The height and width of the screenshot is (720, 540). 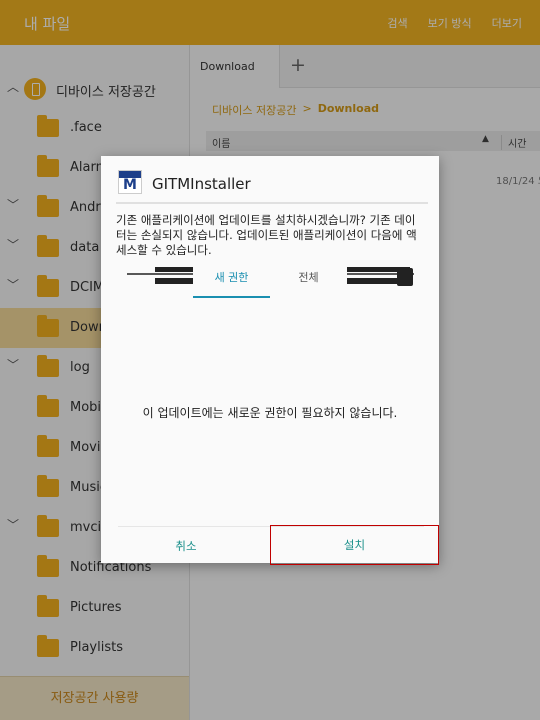 I want to click on dialog-title: GITMInstaller, so click(x=201, y=184).